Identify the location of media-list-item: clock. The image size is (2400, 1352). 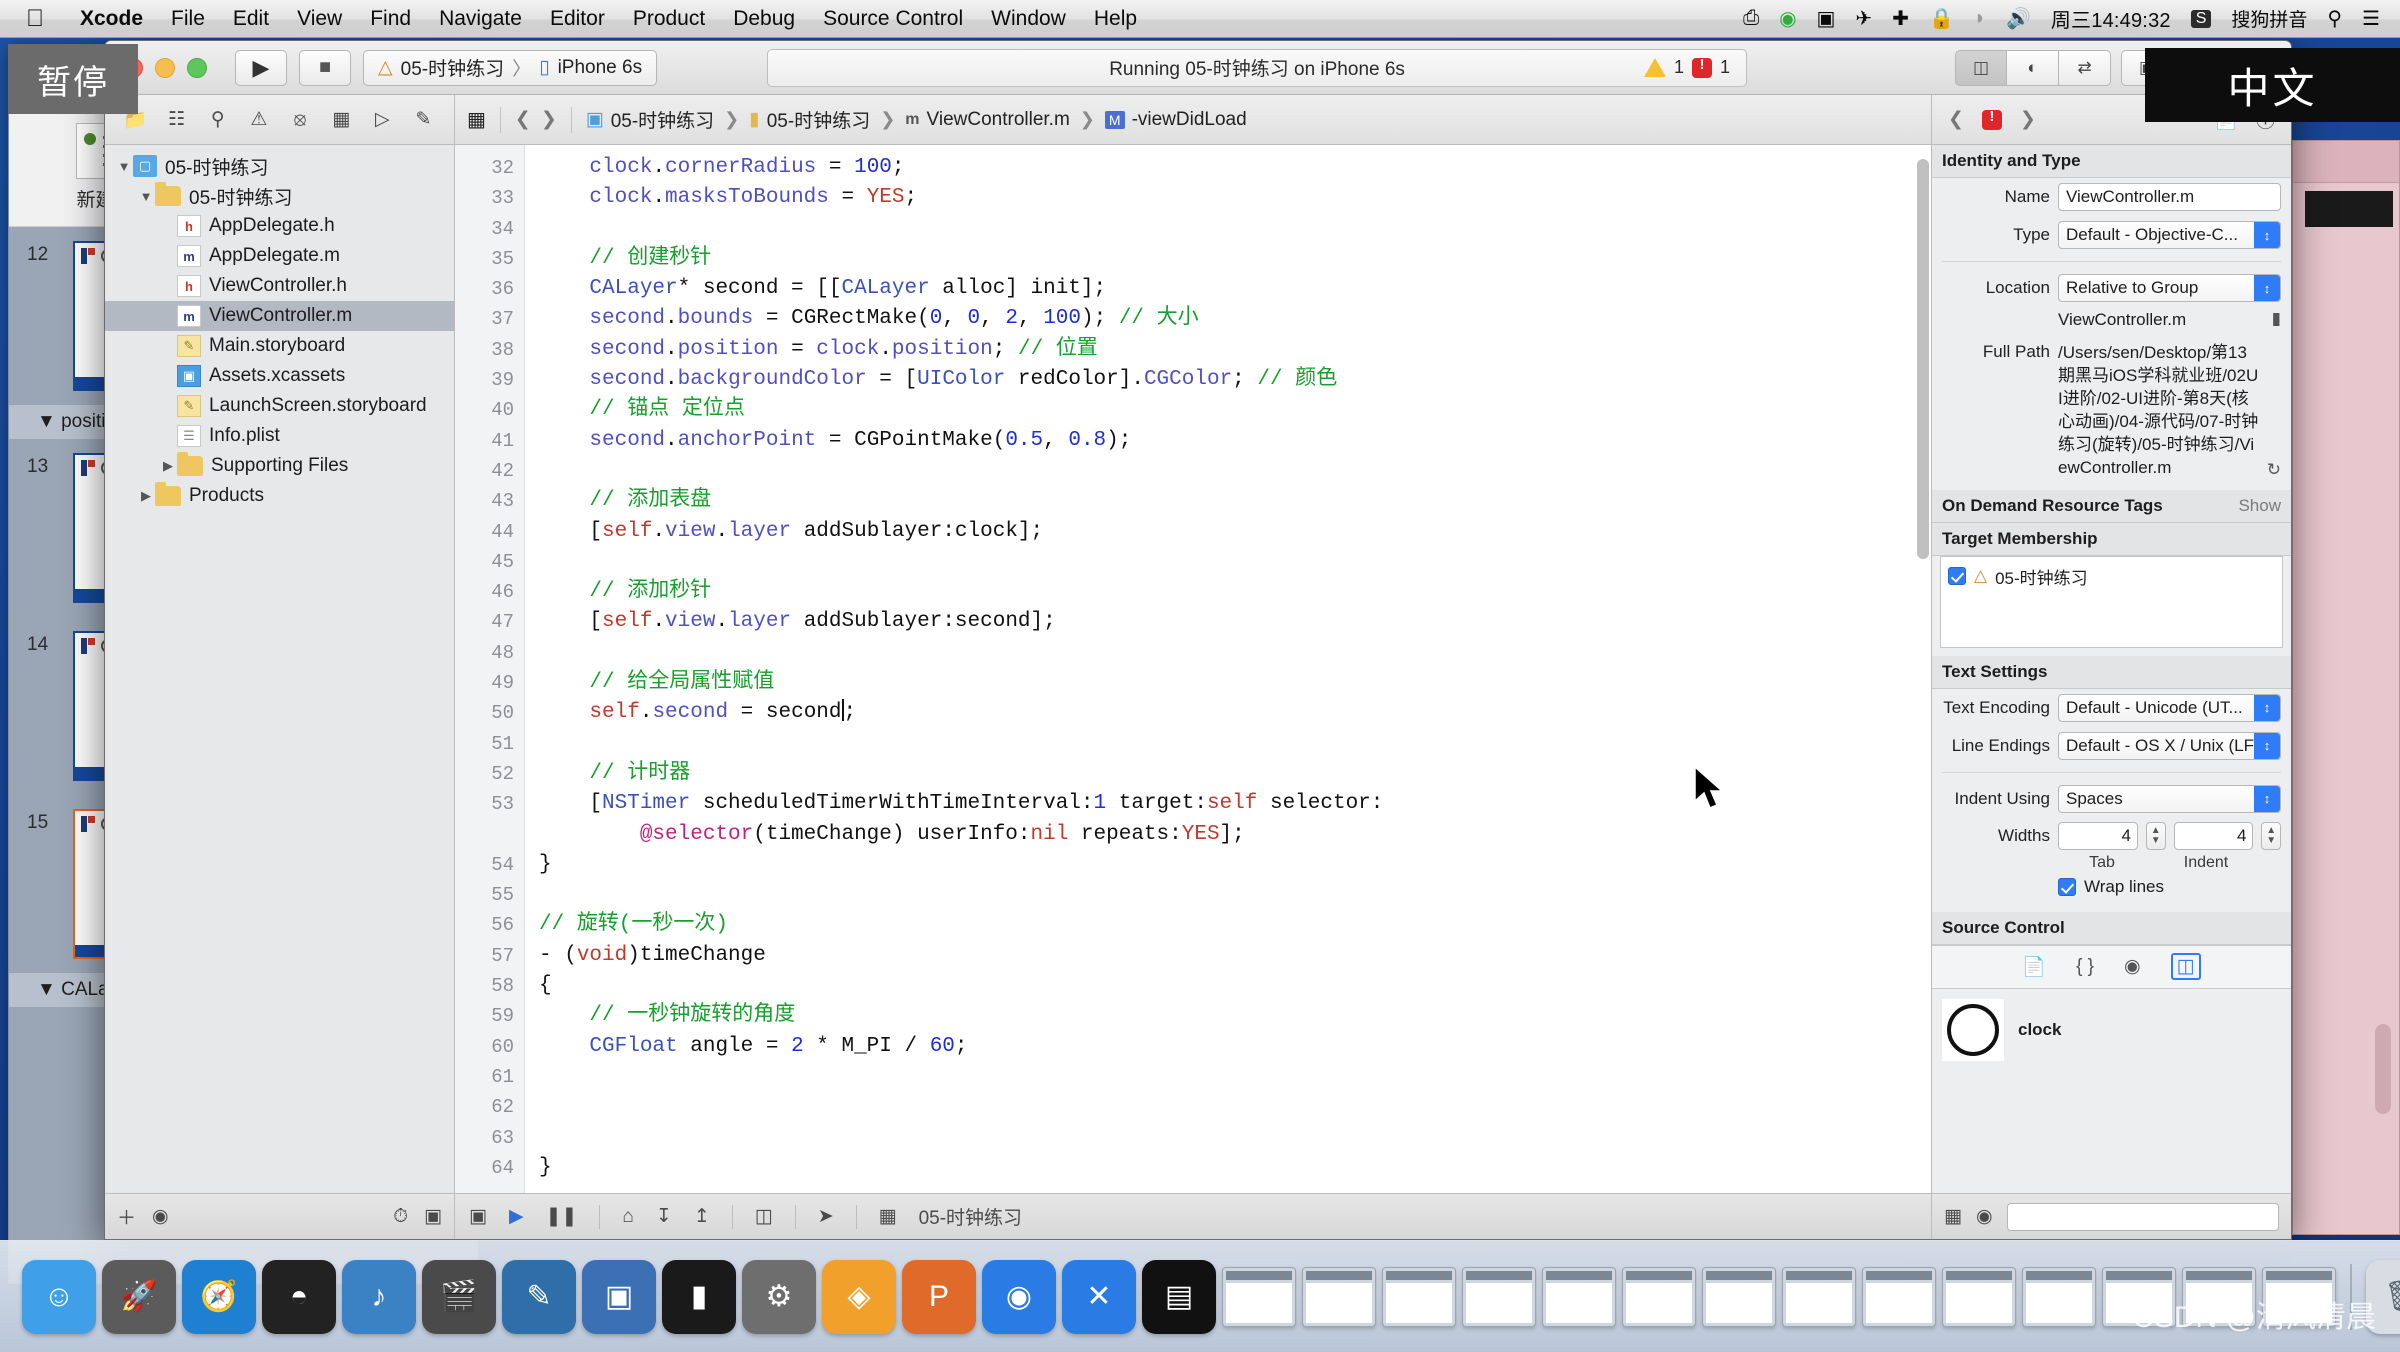
(2111, 1030).